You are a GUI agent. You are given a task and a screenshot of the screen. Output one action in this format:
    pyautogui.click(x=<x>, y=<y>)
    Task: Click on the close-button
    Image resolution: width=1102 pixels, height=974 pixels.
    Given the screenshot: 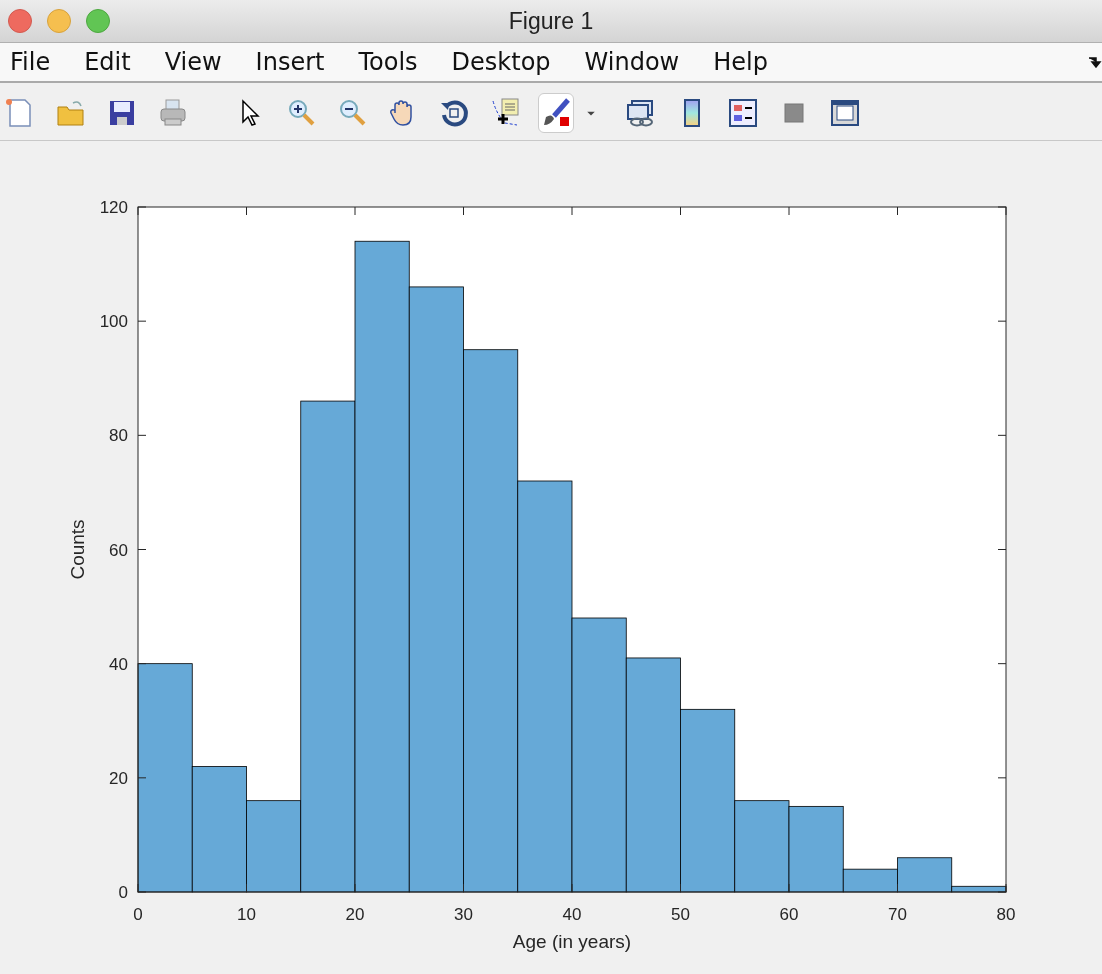 What is the action you would take?
    pyautogui.click(x=20, y=21)
    